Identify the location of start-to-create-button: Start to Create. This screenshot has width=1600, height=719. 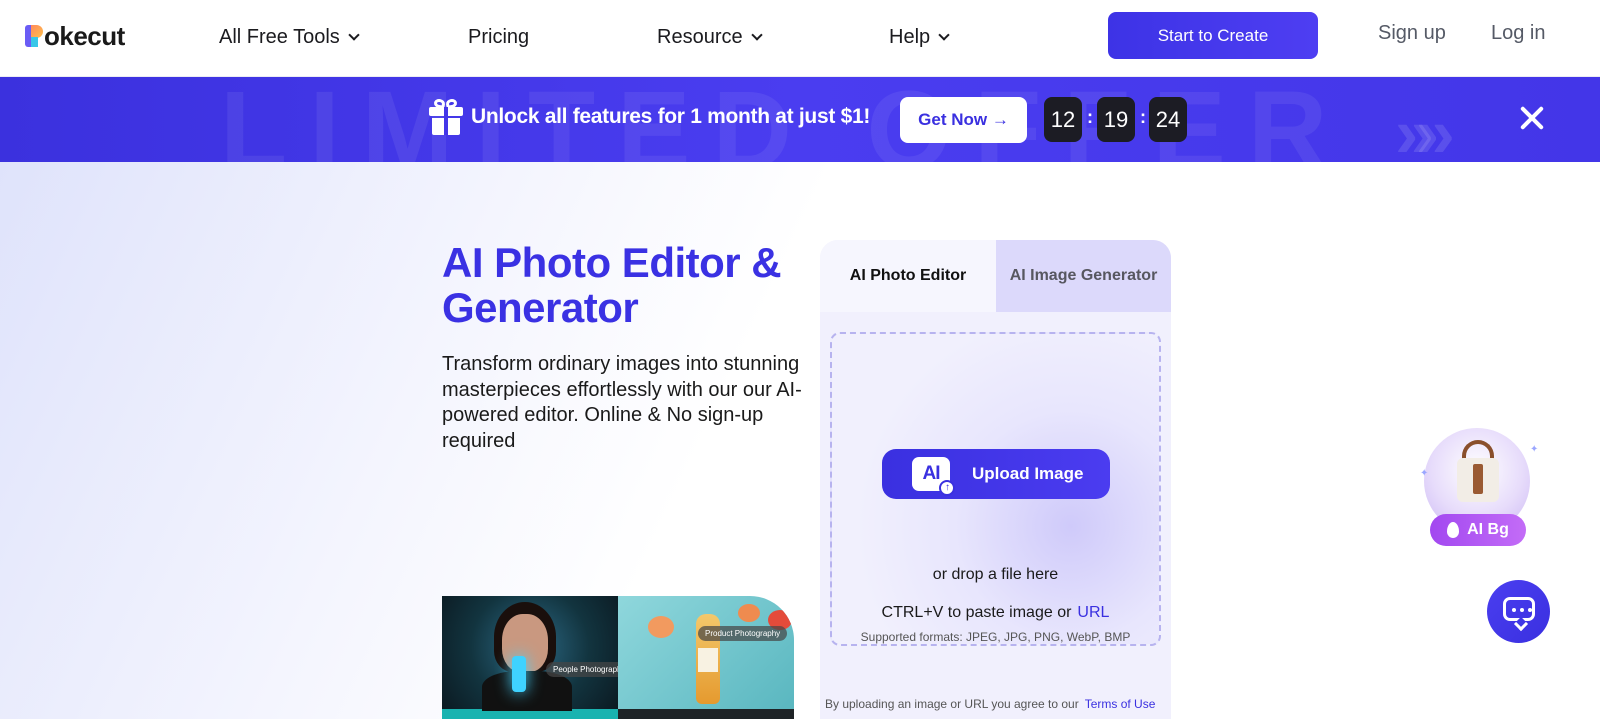
(1213, 35).